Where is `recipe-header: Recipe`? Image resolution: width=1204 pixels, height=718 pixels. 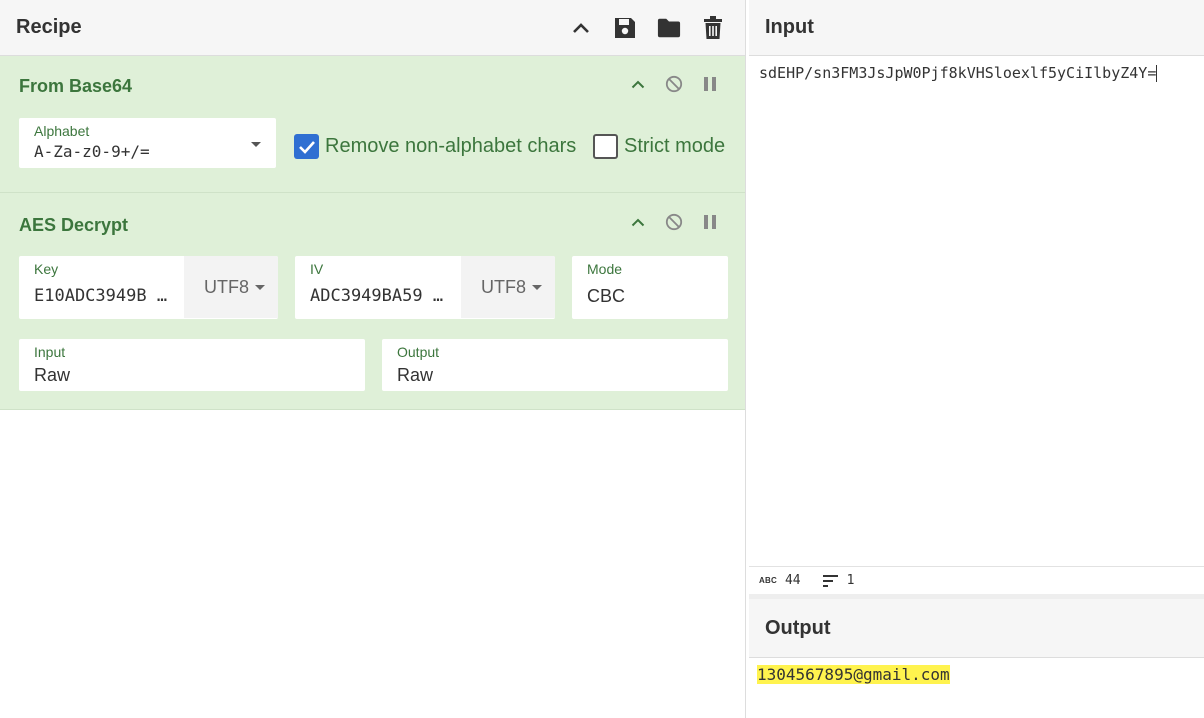 recipe-header: Recipe is located at coordinates (372, 28).